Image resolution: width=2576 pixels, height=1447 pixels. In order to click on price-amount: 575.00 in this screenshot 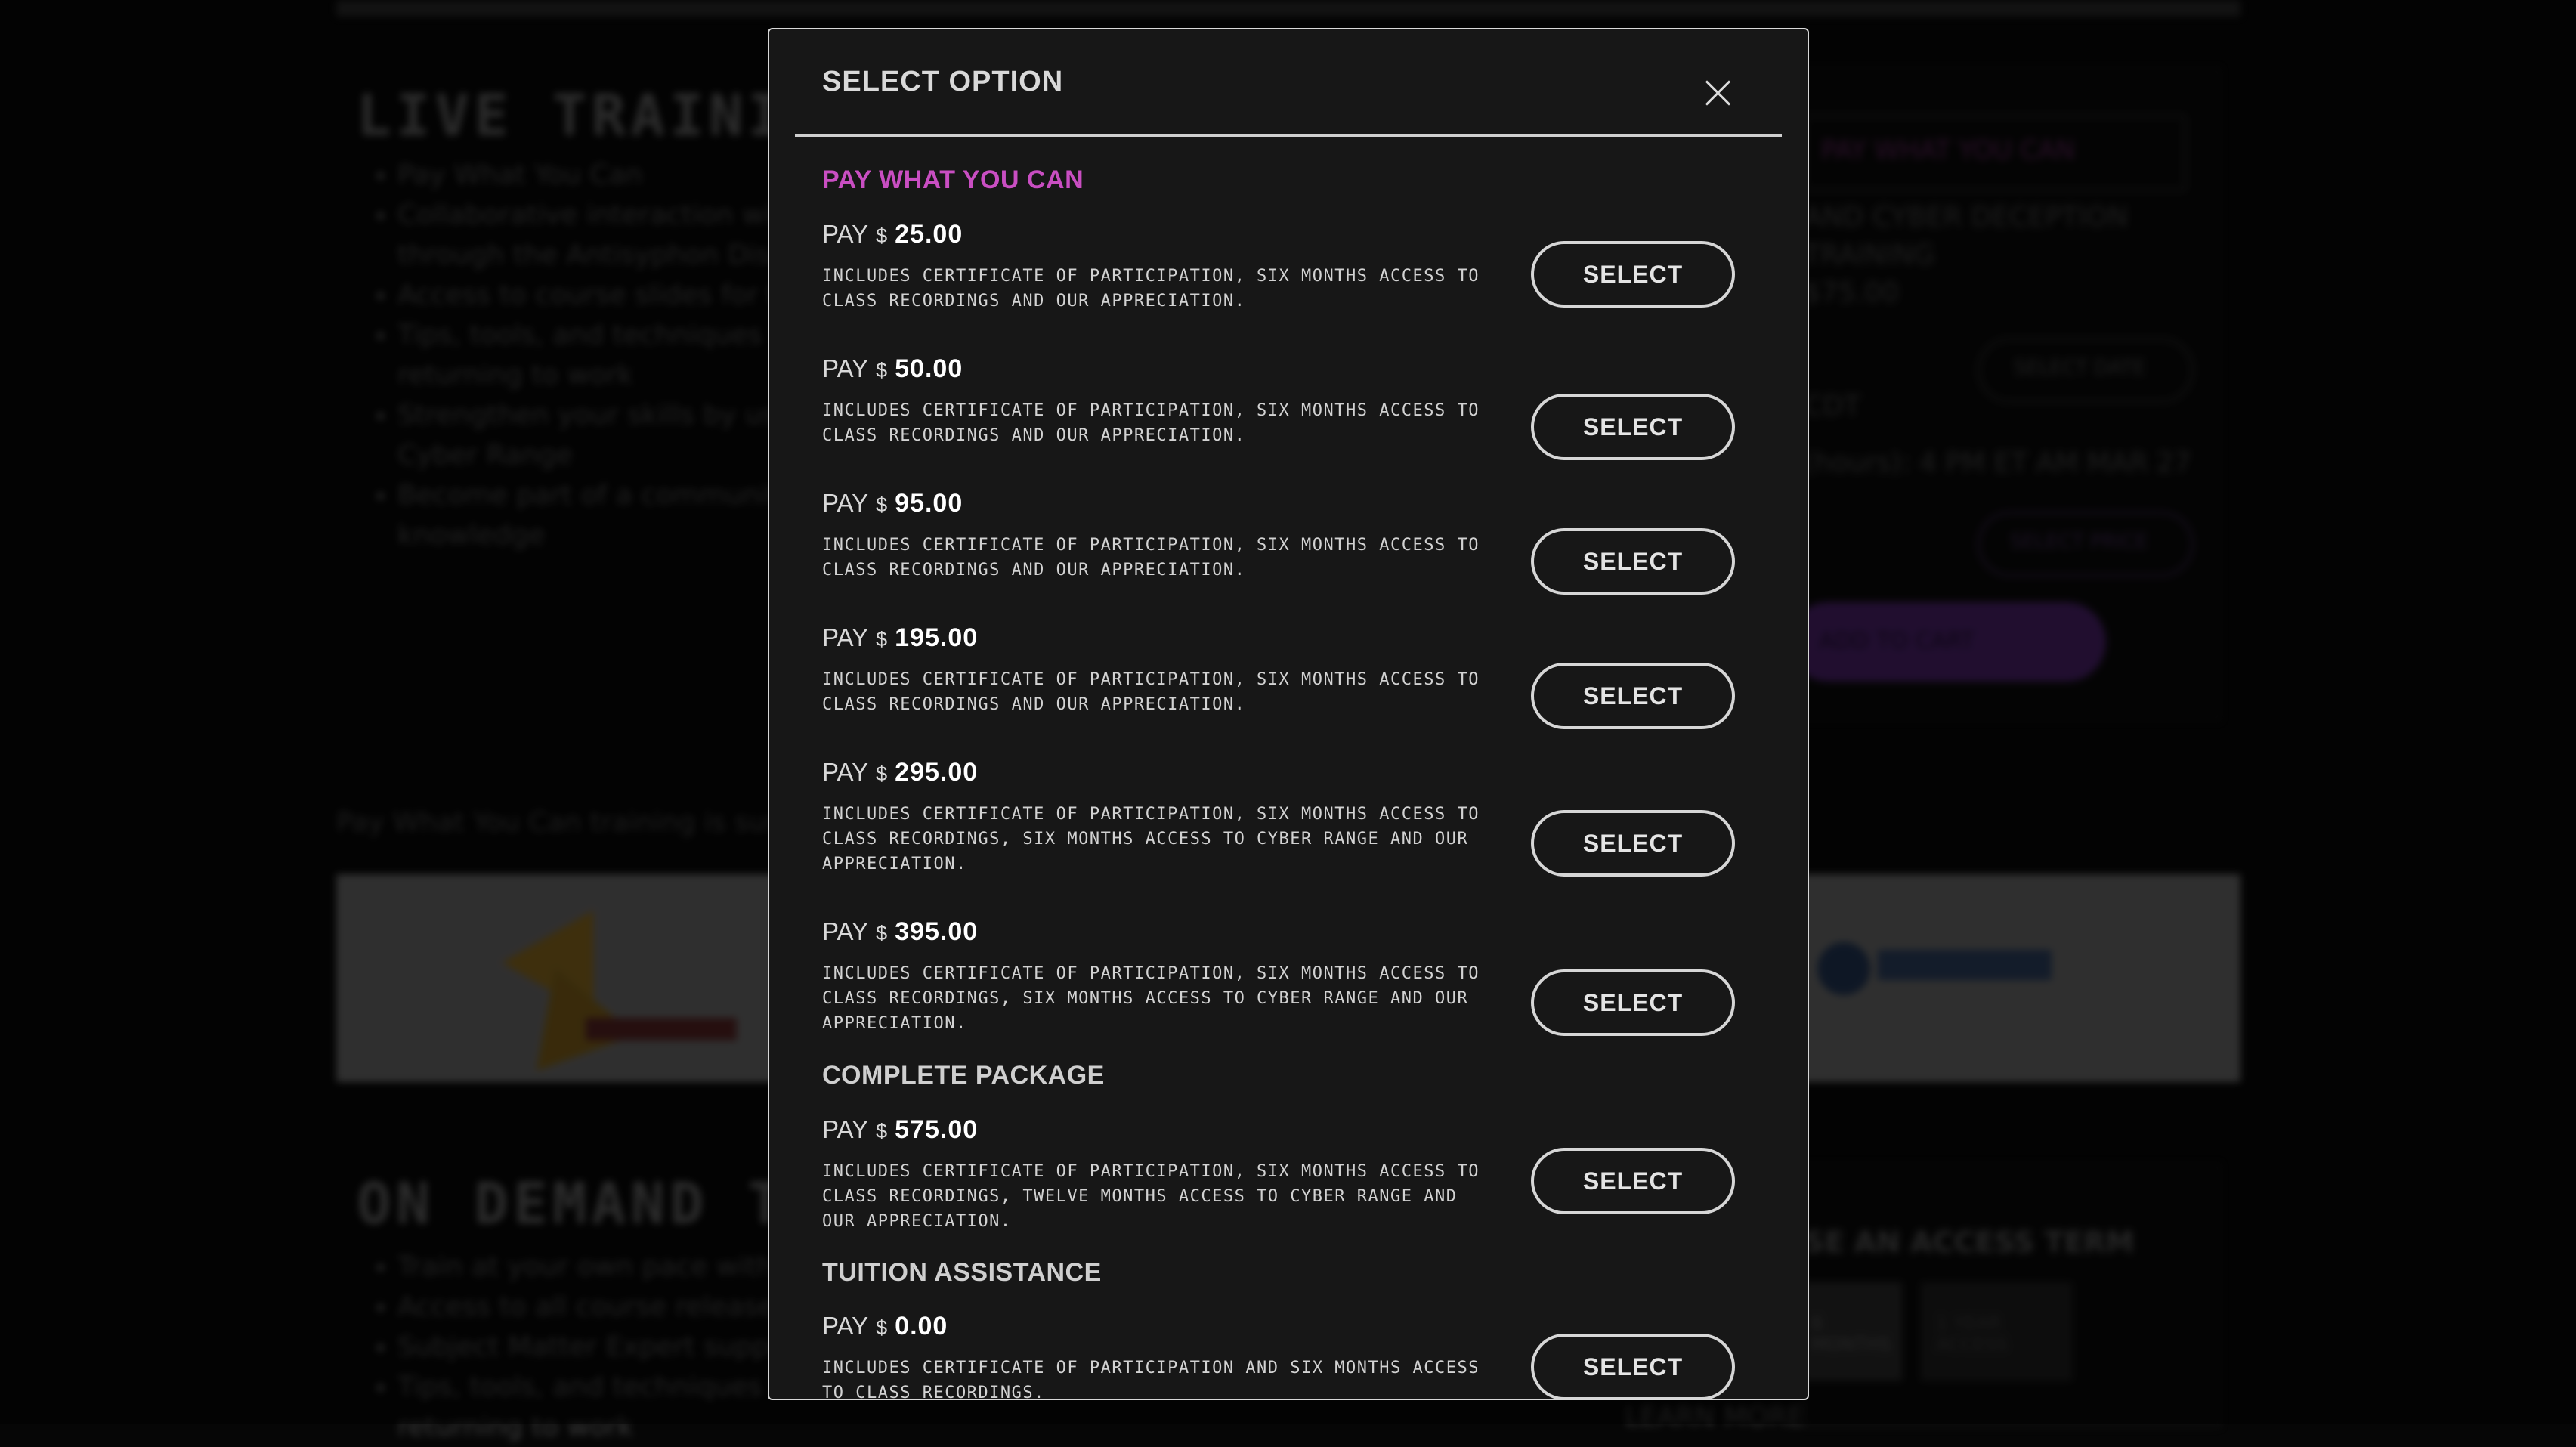, I will do `click(937, 1129)`.